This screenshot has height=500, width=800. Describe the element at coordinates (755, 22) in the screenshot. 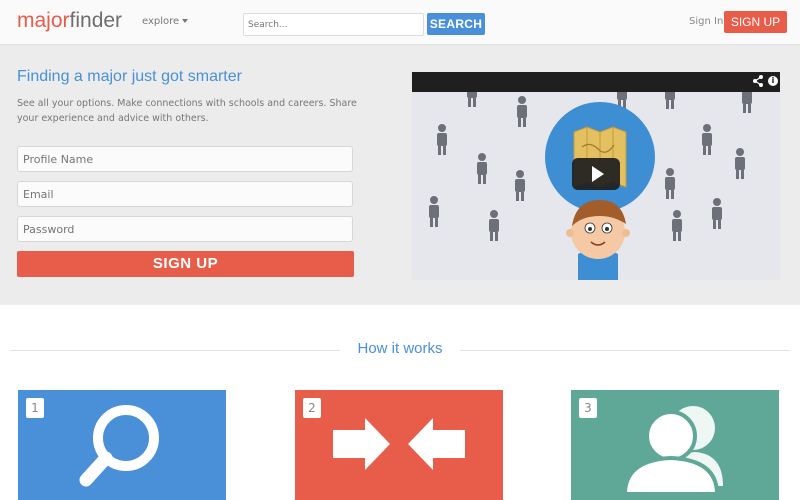

I see `signup-button-top: SIGN UP` at that location.